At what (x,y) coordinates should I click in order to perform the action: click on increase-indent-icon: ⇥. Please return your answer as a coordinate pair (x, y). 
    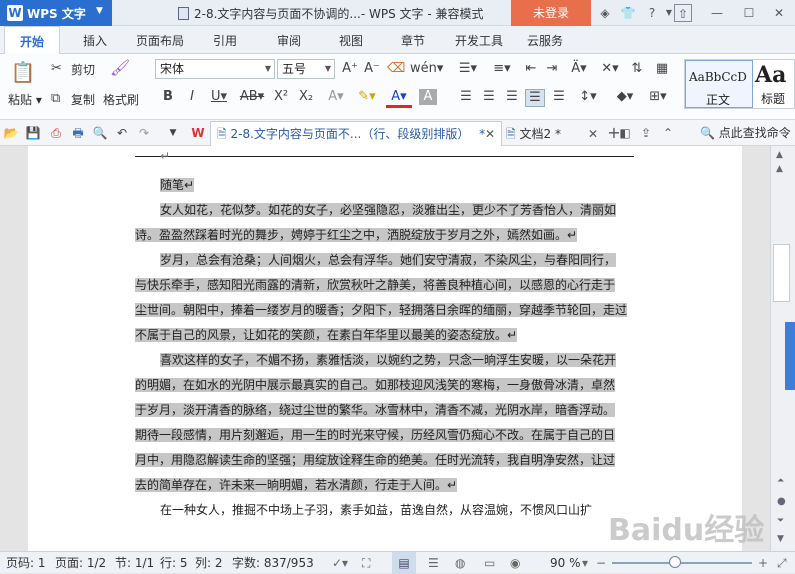
    Looking at the image, I should click on (552, 69).